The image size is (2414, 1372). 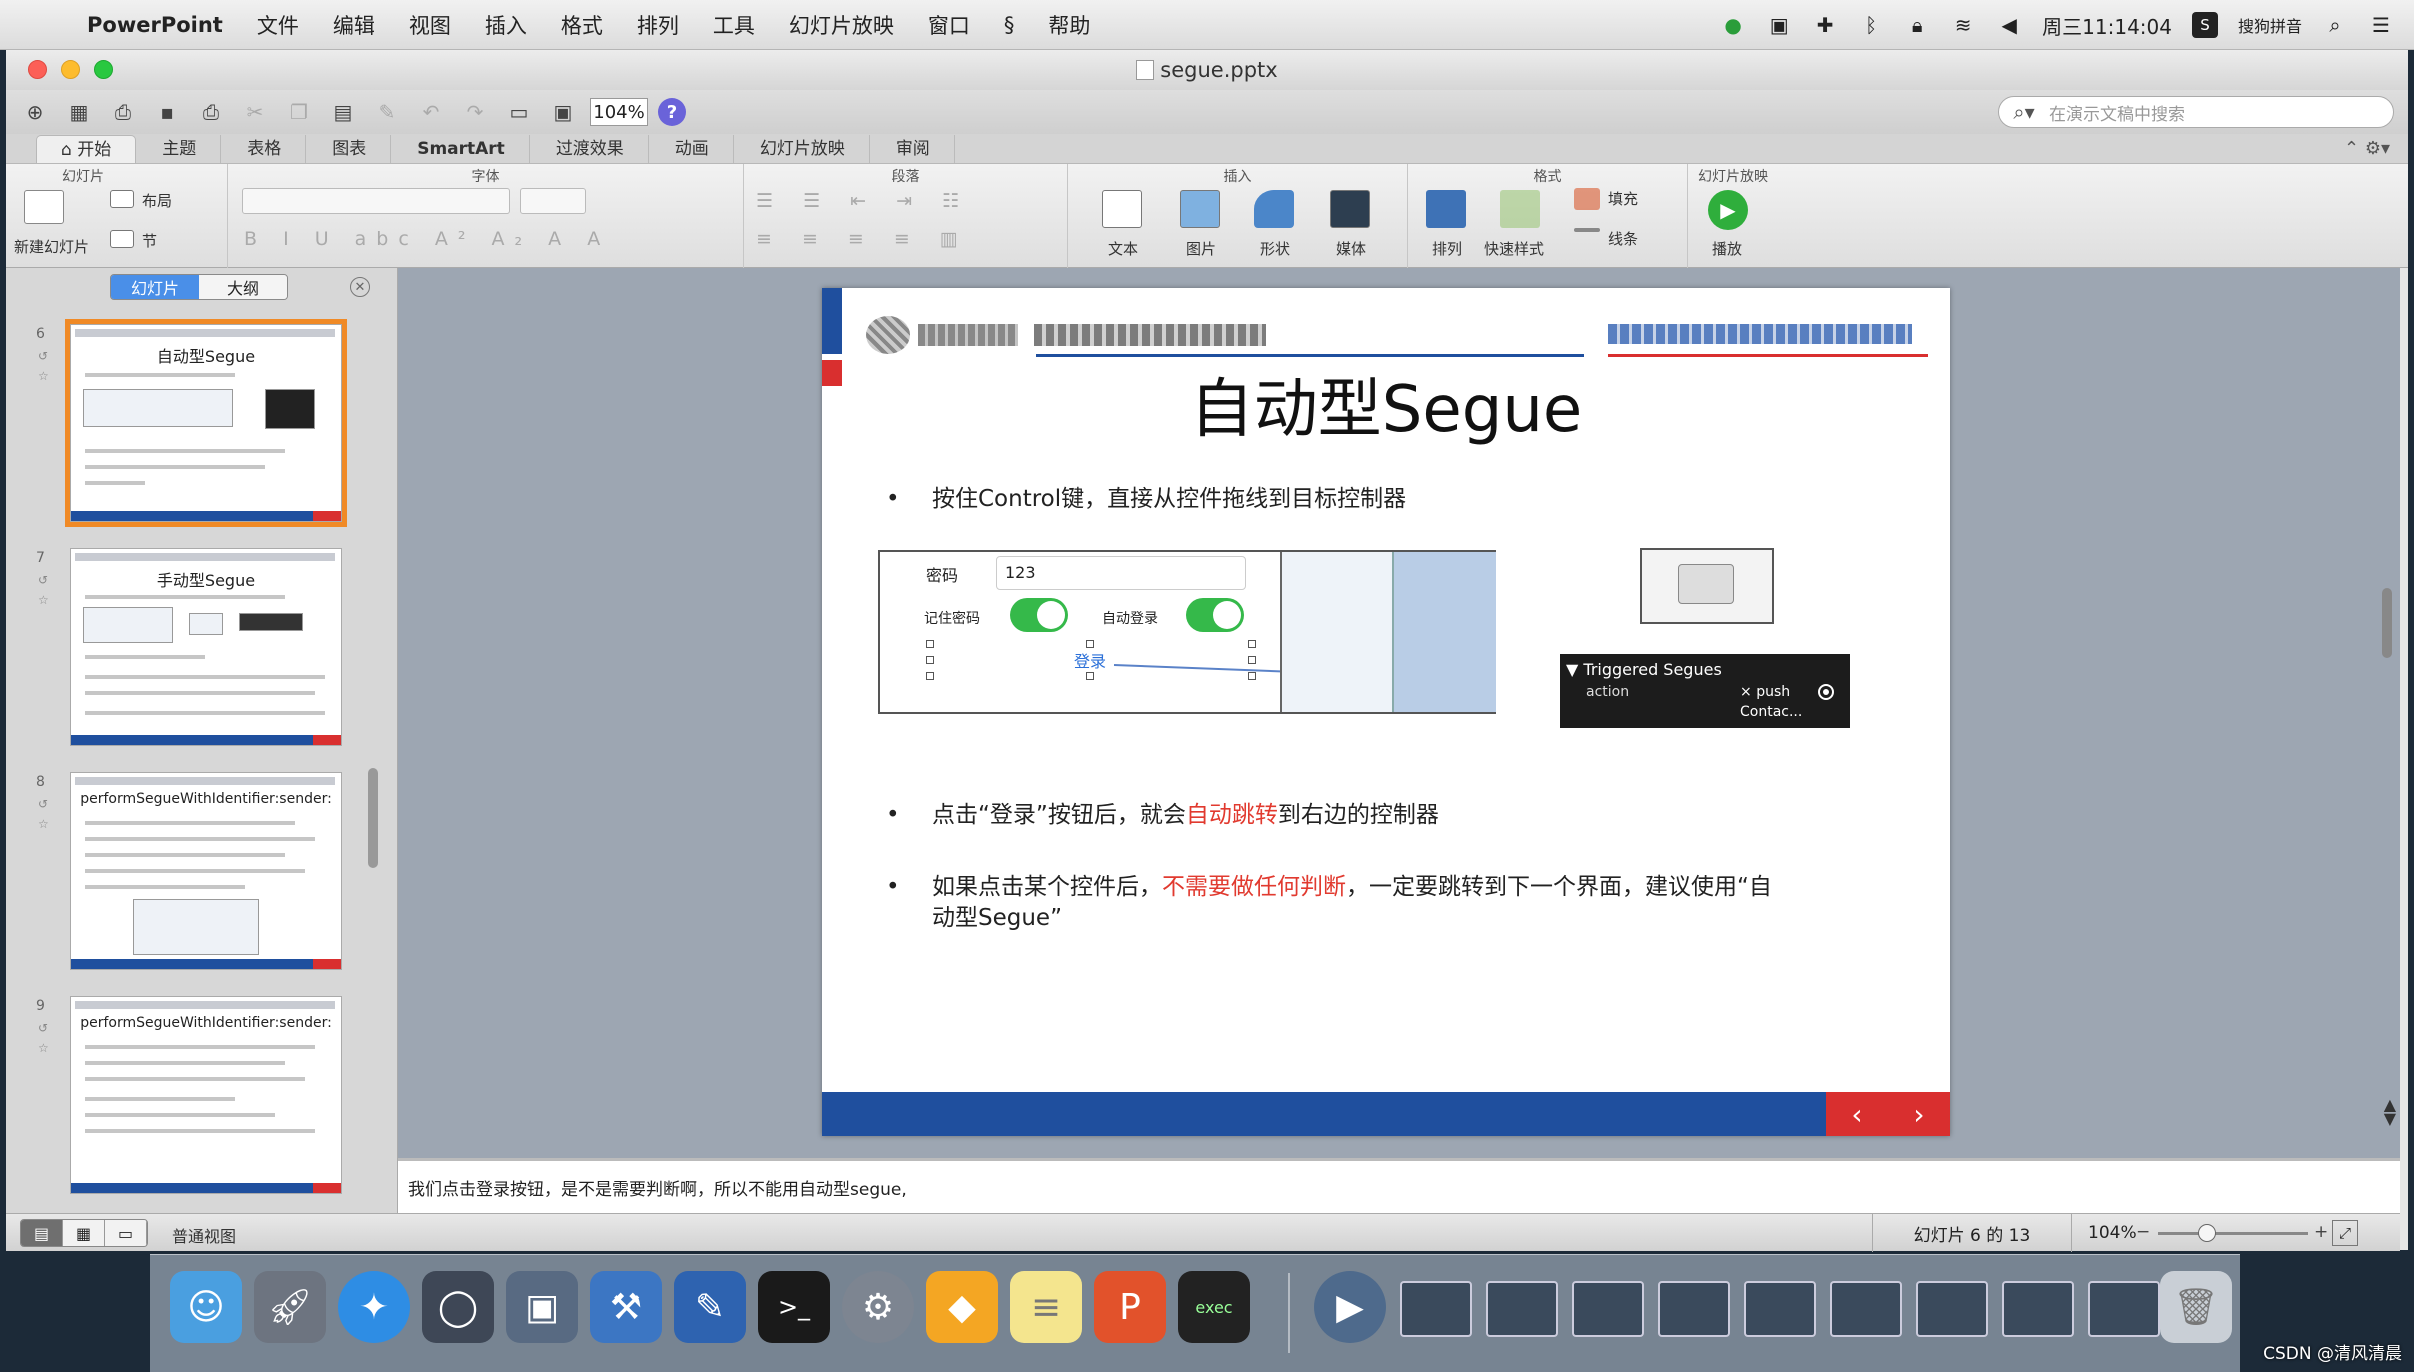 What do you see at coordinates (1122, 209) in the screenshot?
I see `text-box-icon` at bounding box center [1122, 209].